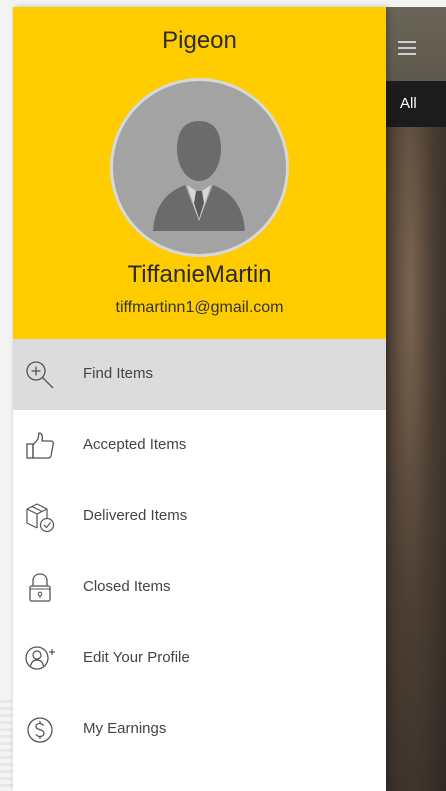  Describe the element at coordinates (40, 375) in the screenshot. I see `search-plus-icon` at that location.